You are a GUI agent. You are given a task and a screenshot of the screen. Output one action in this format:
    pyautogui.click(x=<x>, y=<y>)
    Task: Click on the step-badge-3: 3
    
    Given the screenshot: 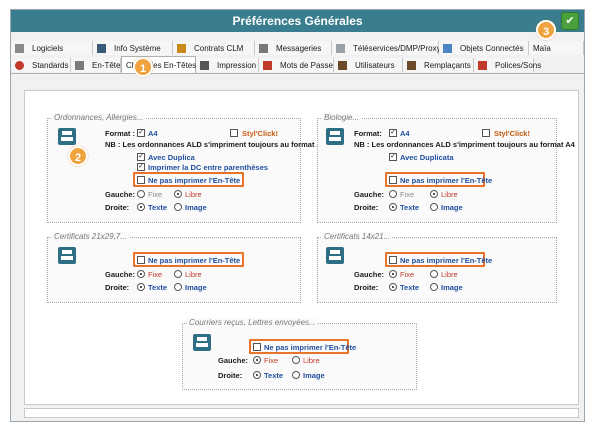 What is the action you would take?
    pyautogui.click(x=546, y=30)
    